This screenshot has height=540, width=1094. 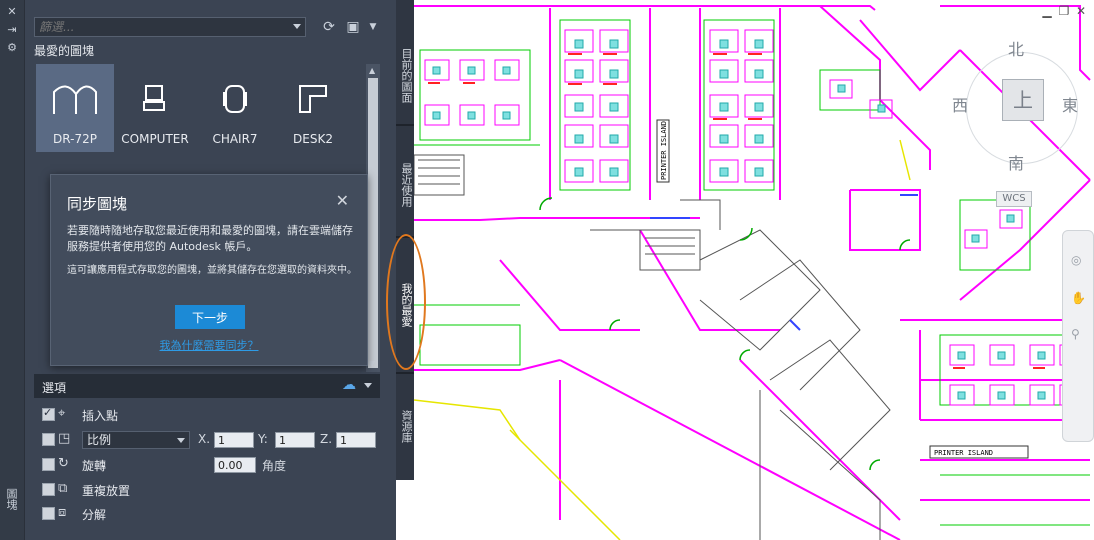 I want to click on minimize-button: ▁, so click(x=1047, y=11).